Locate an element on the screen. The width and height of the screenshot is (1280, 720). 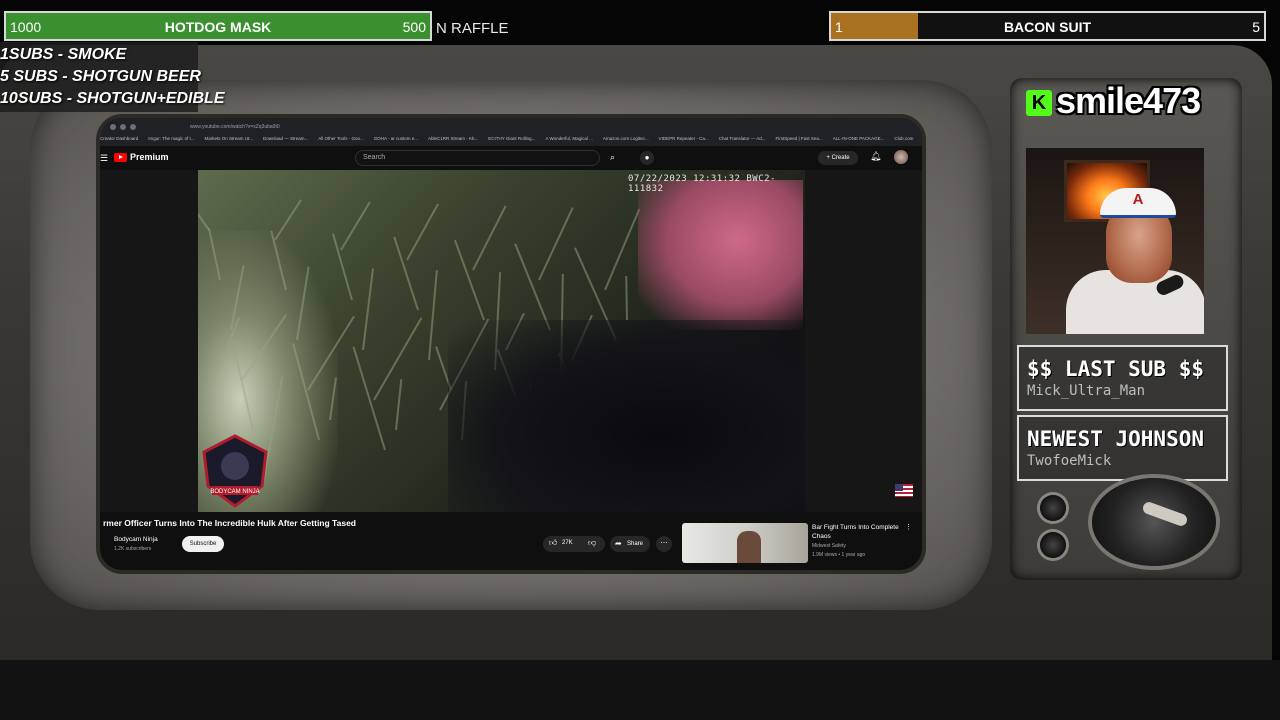
newest-follower-panel: NEWEST JOHNSON TwofoeMick is located at coordinates (1122, 448).